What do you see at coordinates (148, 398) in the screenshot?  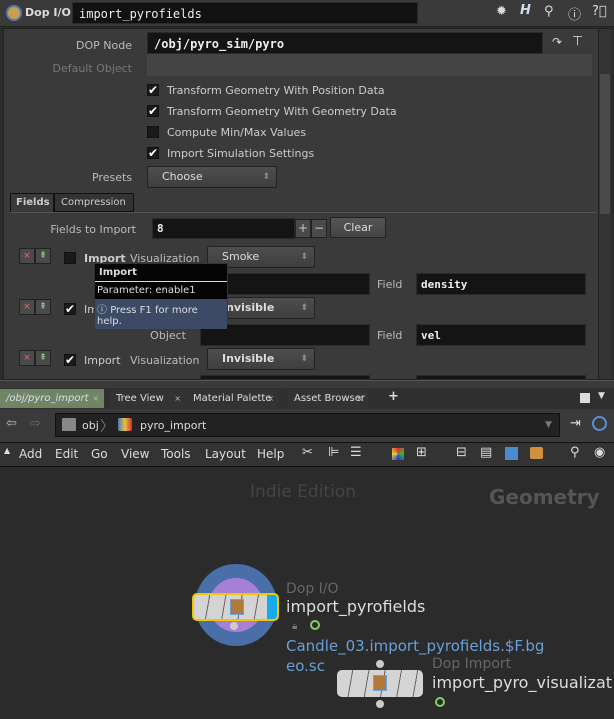 I see `pane-tab-tree-view: Tree View ×` at bounding box center [148, 398].